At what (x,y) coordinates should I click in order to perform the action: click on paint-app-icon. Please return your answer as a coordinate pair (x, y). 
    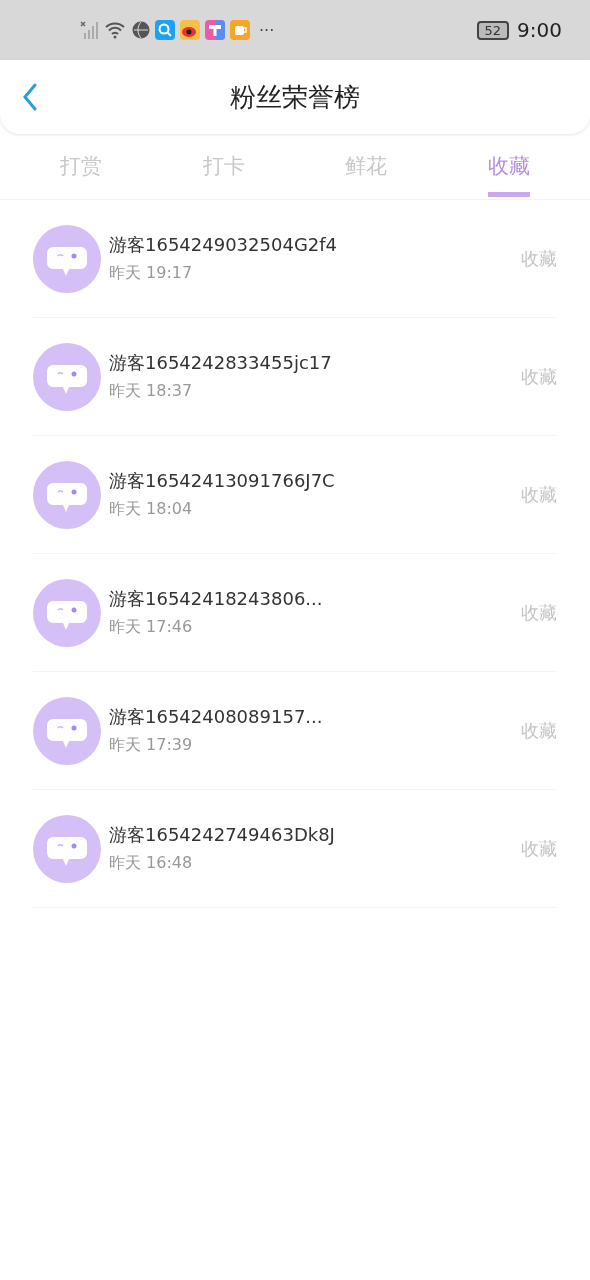
    Looking at the image, I should click on (215, 30).